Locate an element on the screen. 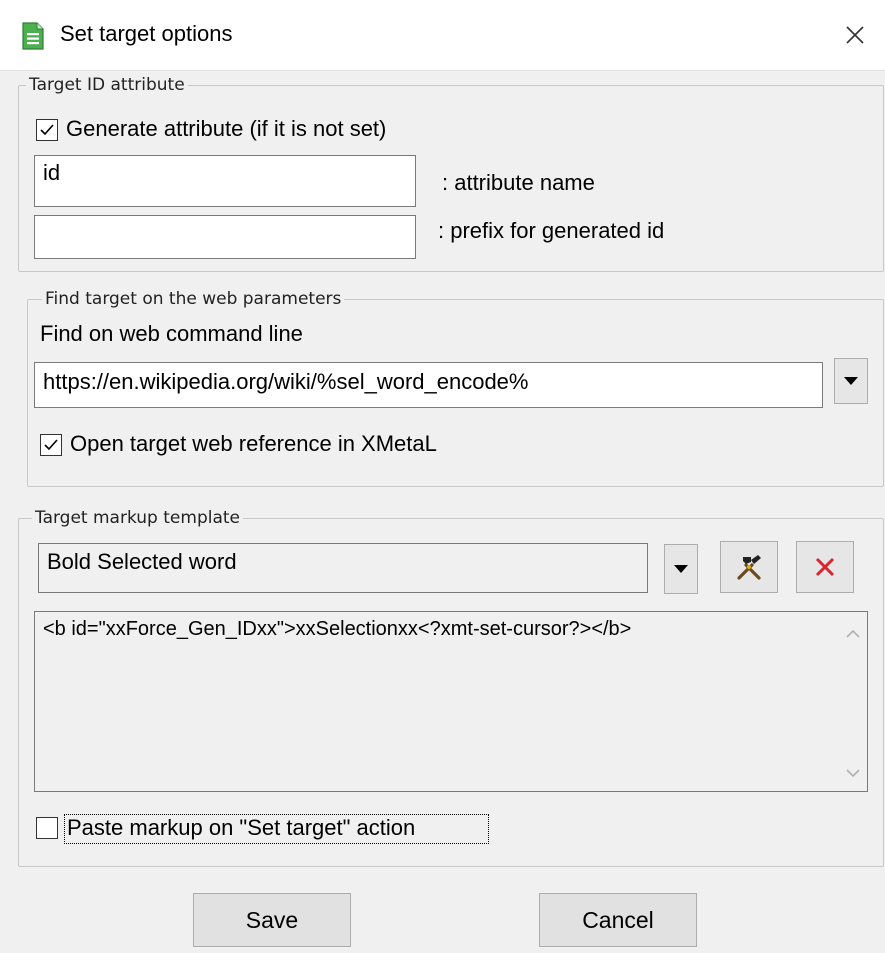 This screenshot has width=885, height=953. close-icon is located at coordinates (855, 35).